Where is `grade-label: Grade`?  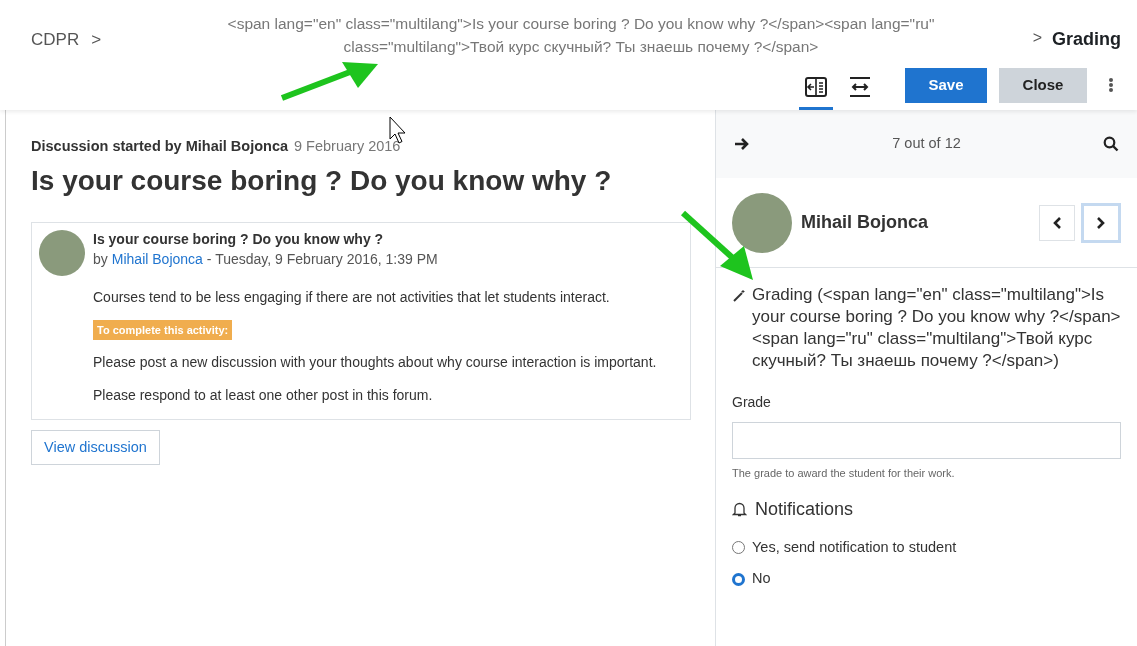 grade-label: Grade is located at coordinates (752, 402).